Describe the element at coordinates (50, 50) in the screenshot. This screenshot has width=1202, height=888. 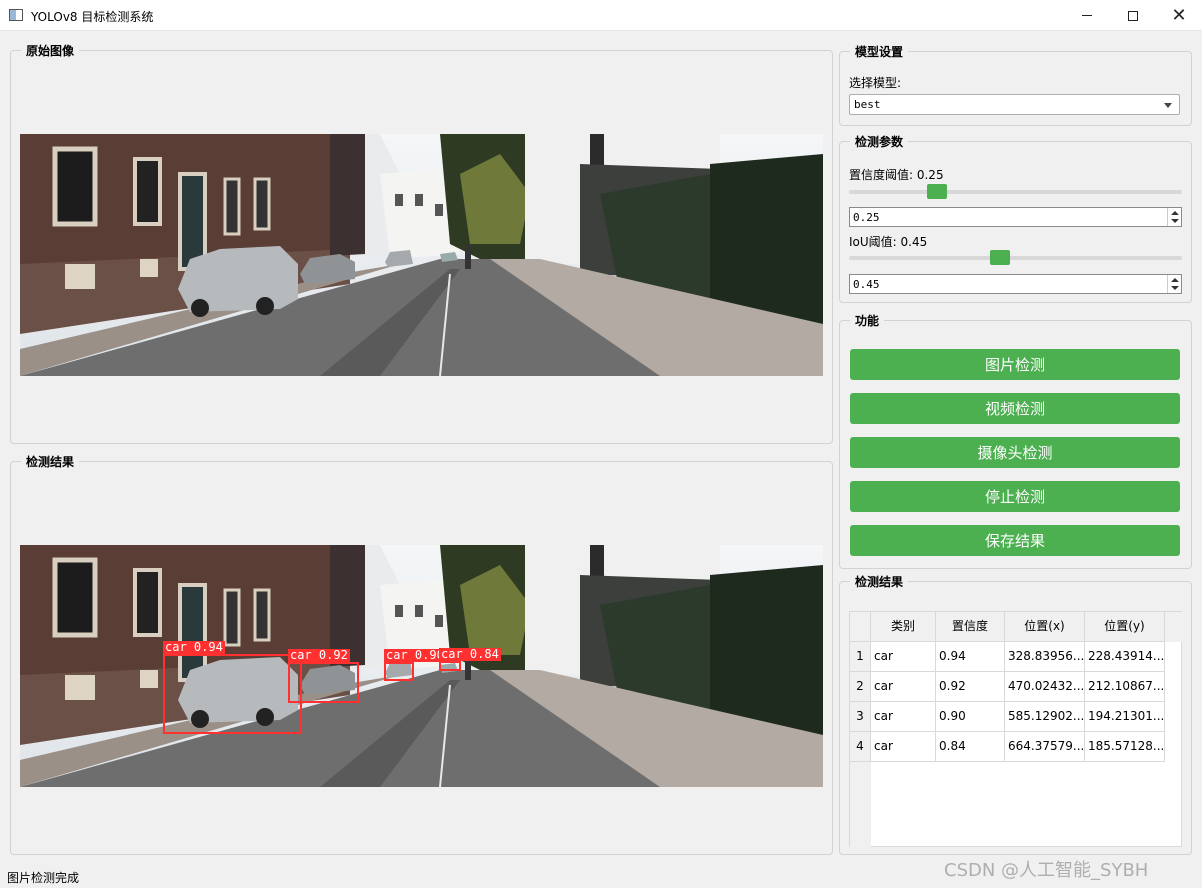
I see `original-image-title: 原始图像` at that location.